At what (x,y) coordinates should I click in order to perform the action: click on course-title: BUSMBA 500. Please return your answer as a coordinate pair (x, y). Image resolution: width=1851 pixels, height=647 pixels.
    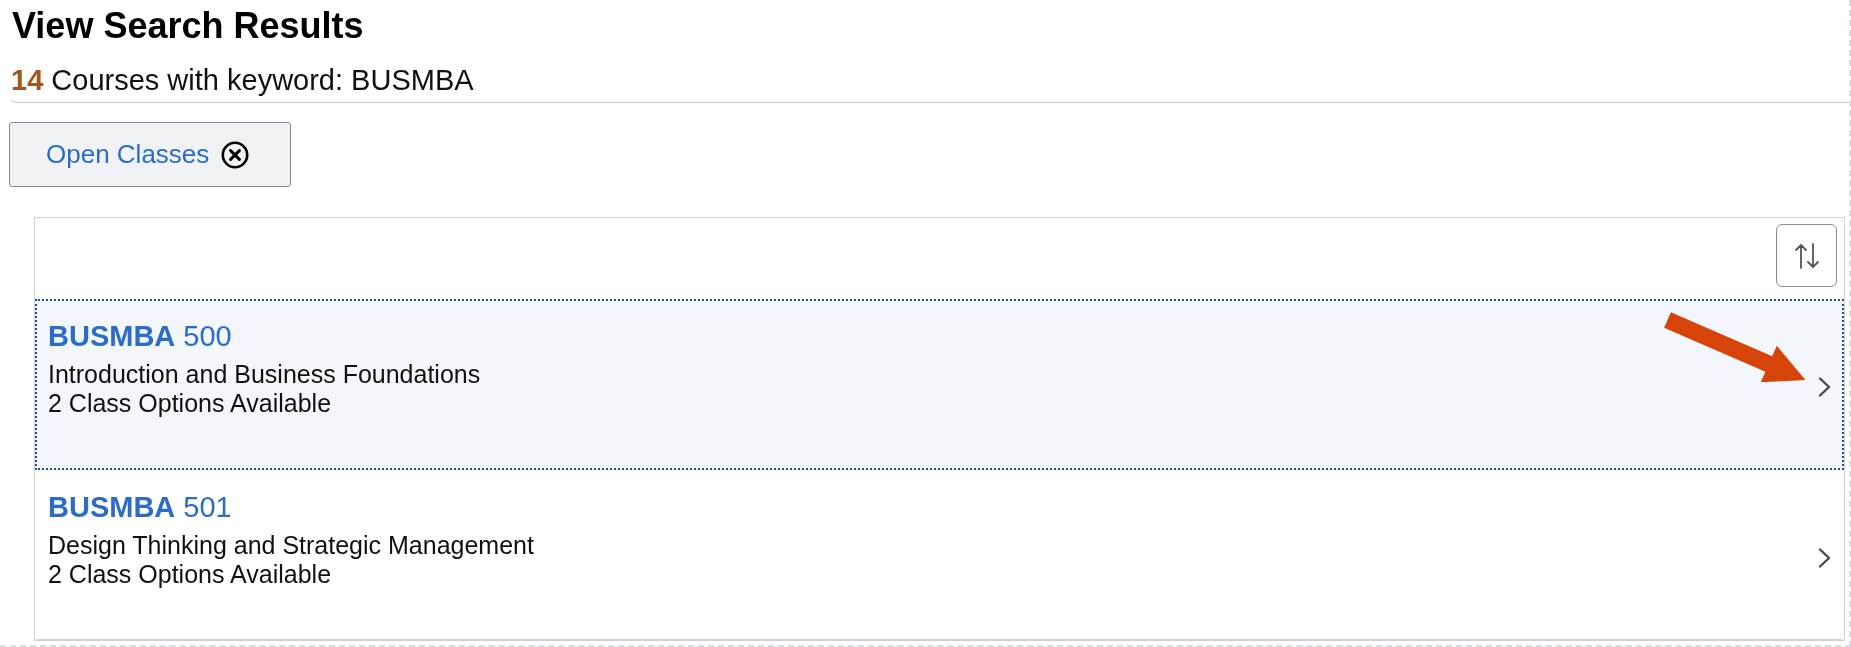
    Looking at the image, I should click on (140, 336).